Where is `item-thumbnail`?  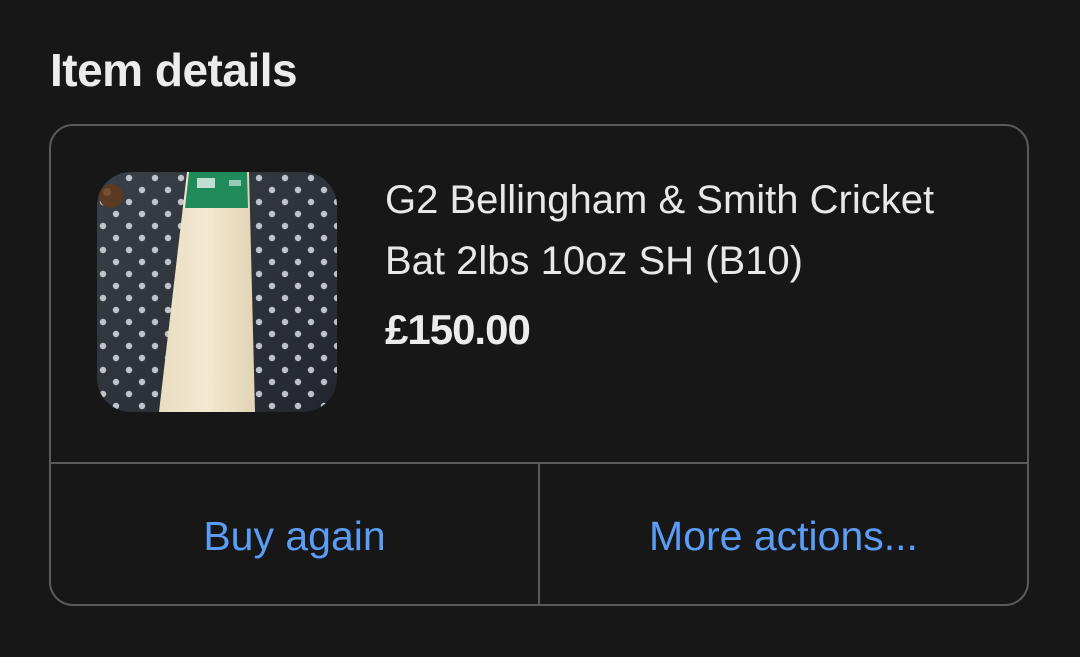
item-thumbnail is located at coordinates (217, 292).